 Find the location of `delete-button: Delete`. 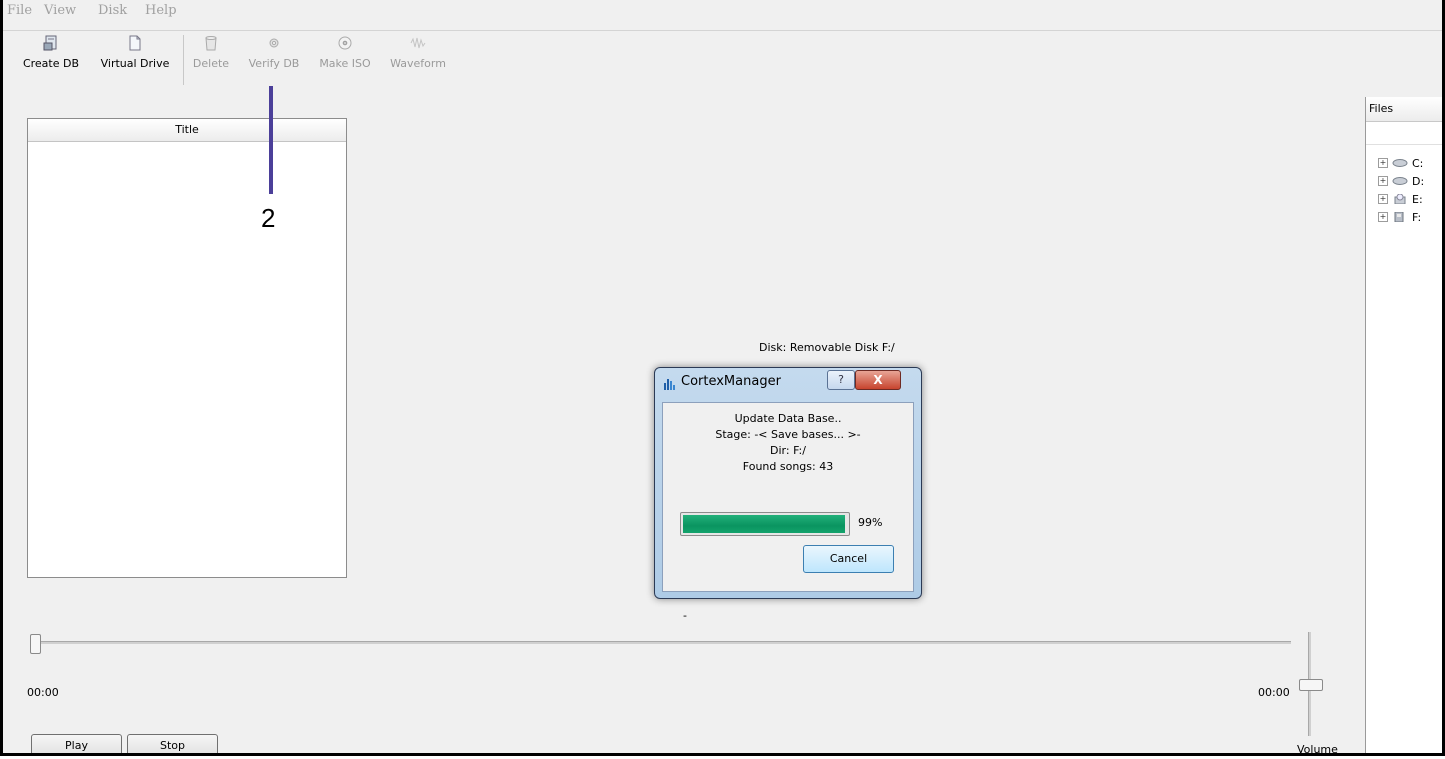

delete-button: Delete is located at coordinates (211, 52).